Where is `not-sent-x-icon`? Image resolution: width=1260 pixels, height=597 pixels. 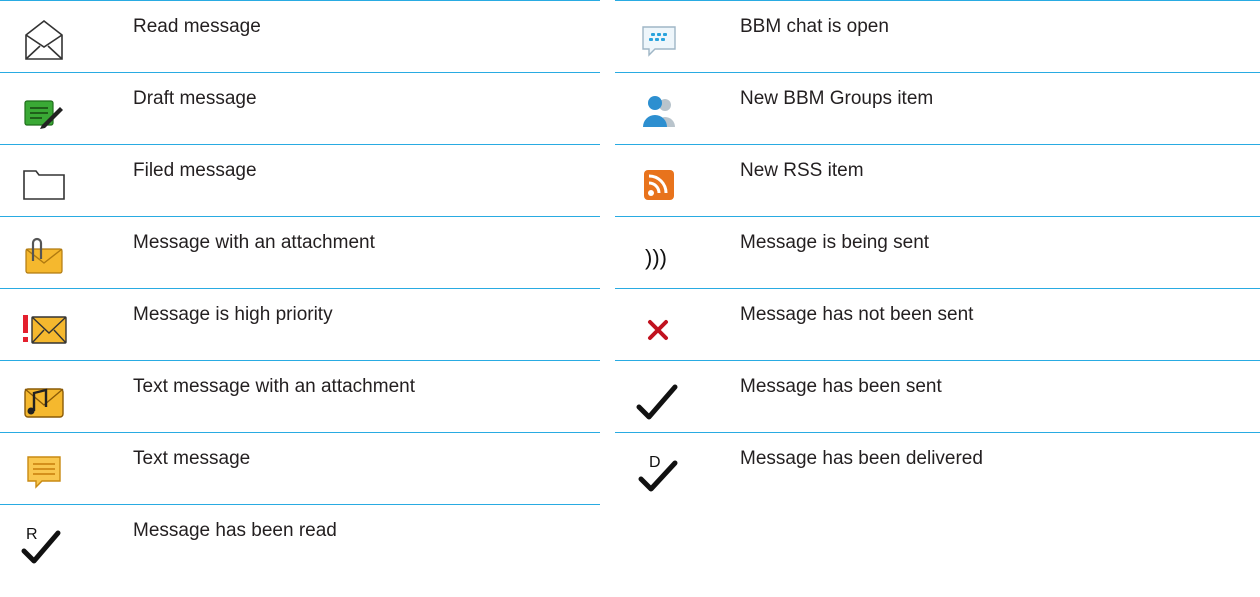 not-sent-x-icon is located at coordinates (659, 327).